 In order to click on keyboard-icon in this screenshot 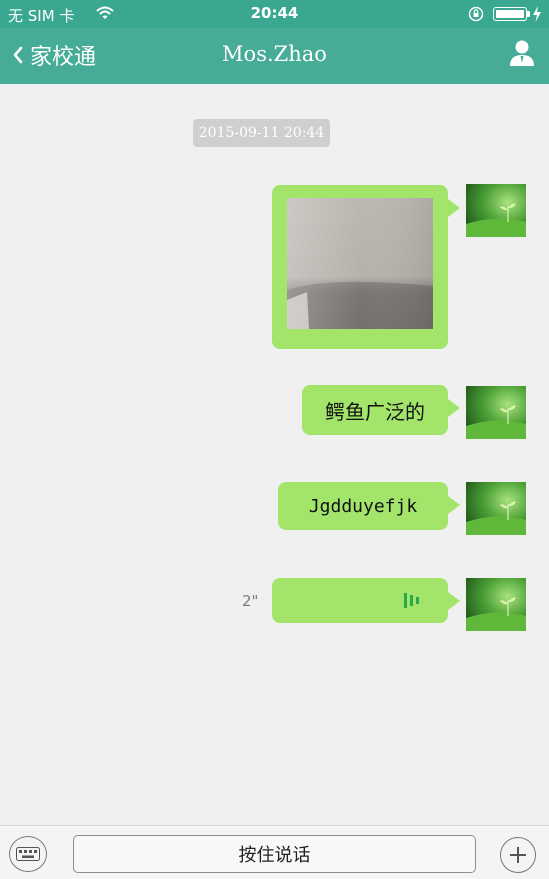, I will do `click(28, 854)`.